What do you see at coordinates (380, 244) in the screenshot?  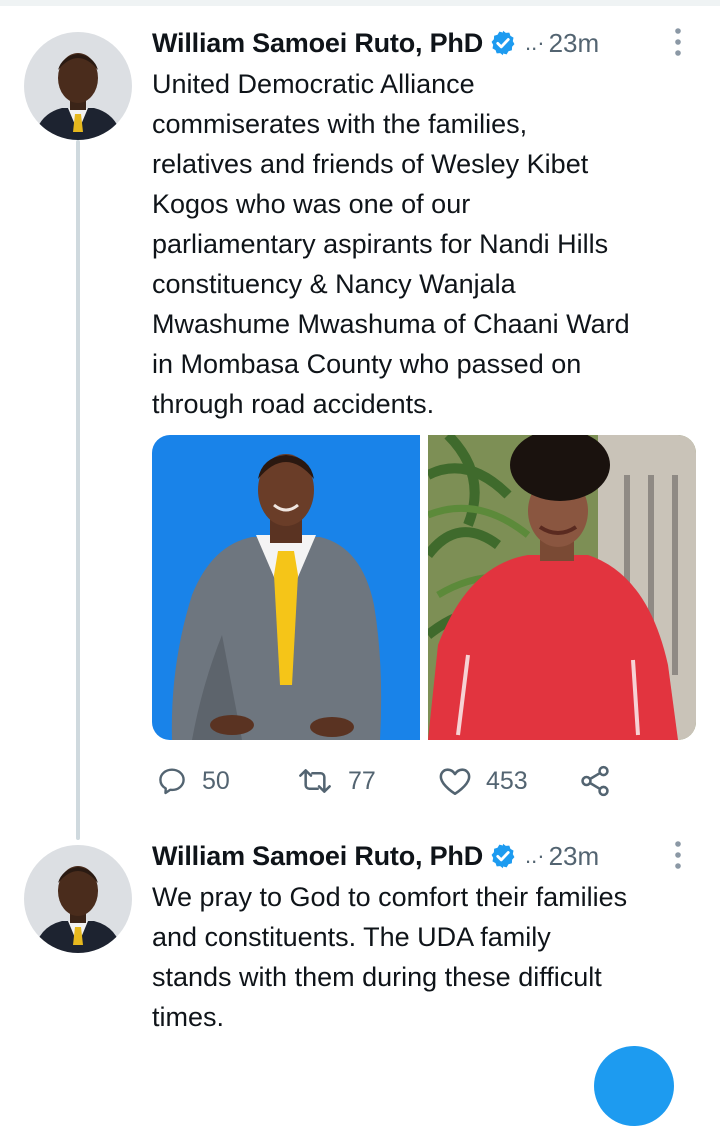 I see `tweet-text-line: parliamentary aspirants for Nandi Hills` at bounding box center [380, 244].